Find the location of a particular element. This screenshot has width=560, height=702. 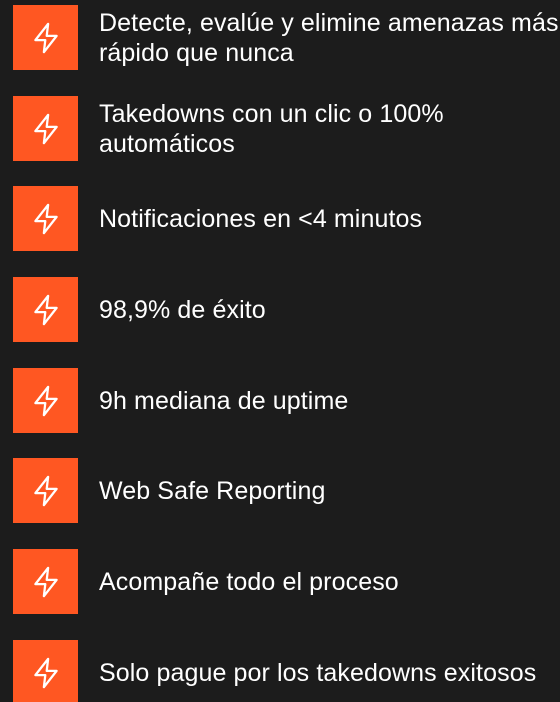

feature-item: Acompañe todo el proceso is located at coordinates (286, 582).